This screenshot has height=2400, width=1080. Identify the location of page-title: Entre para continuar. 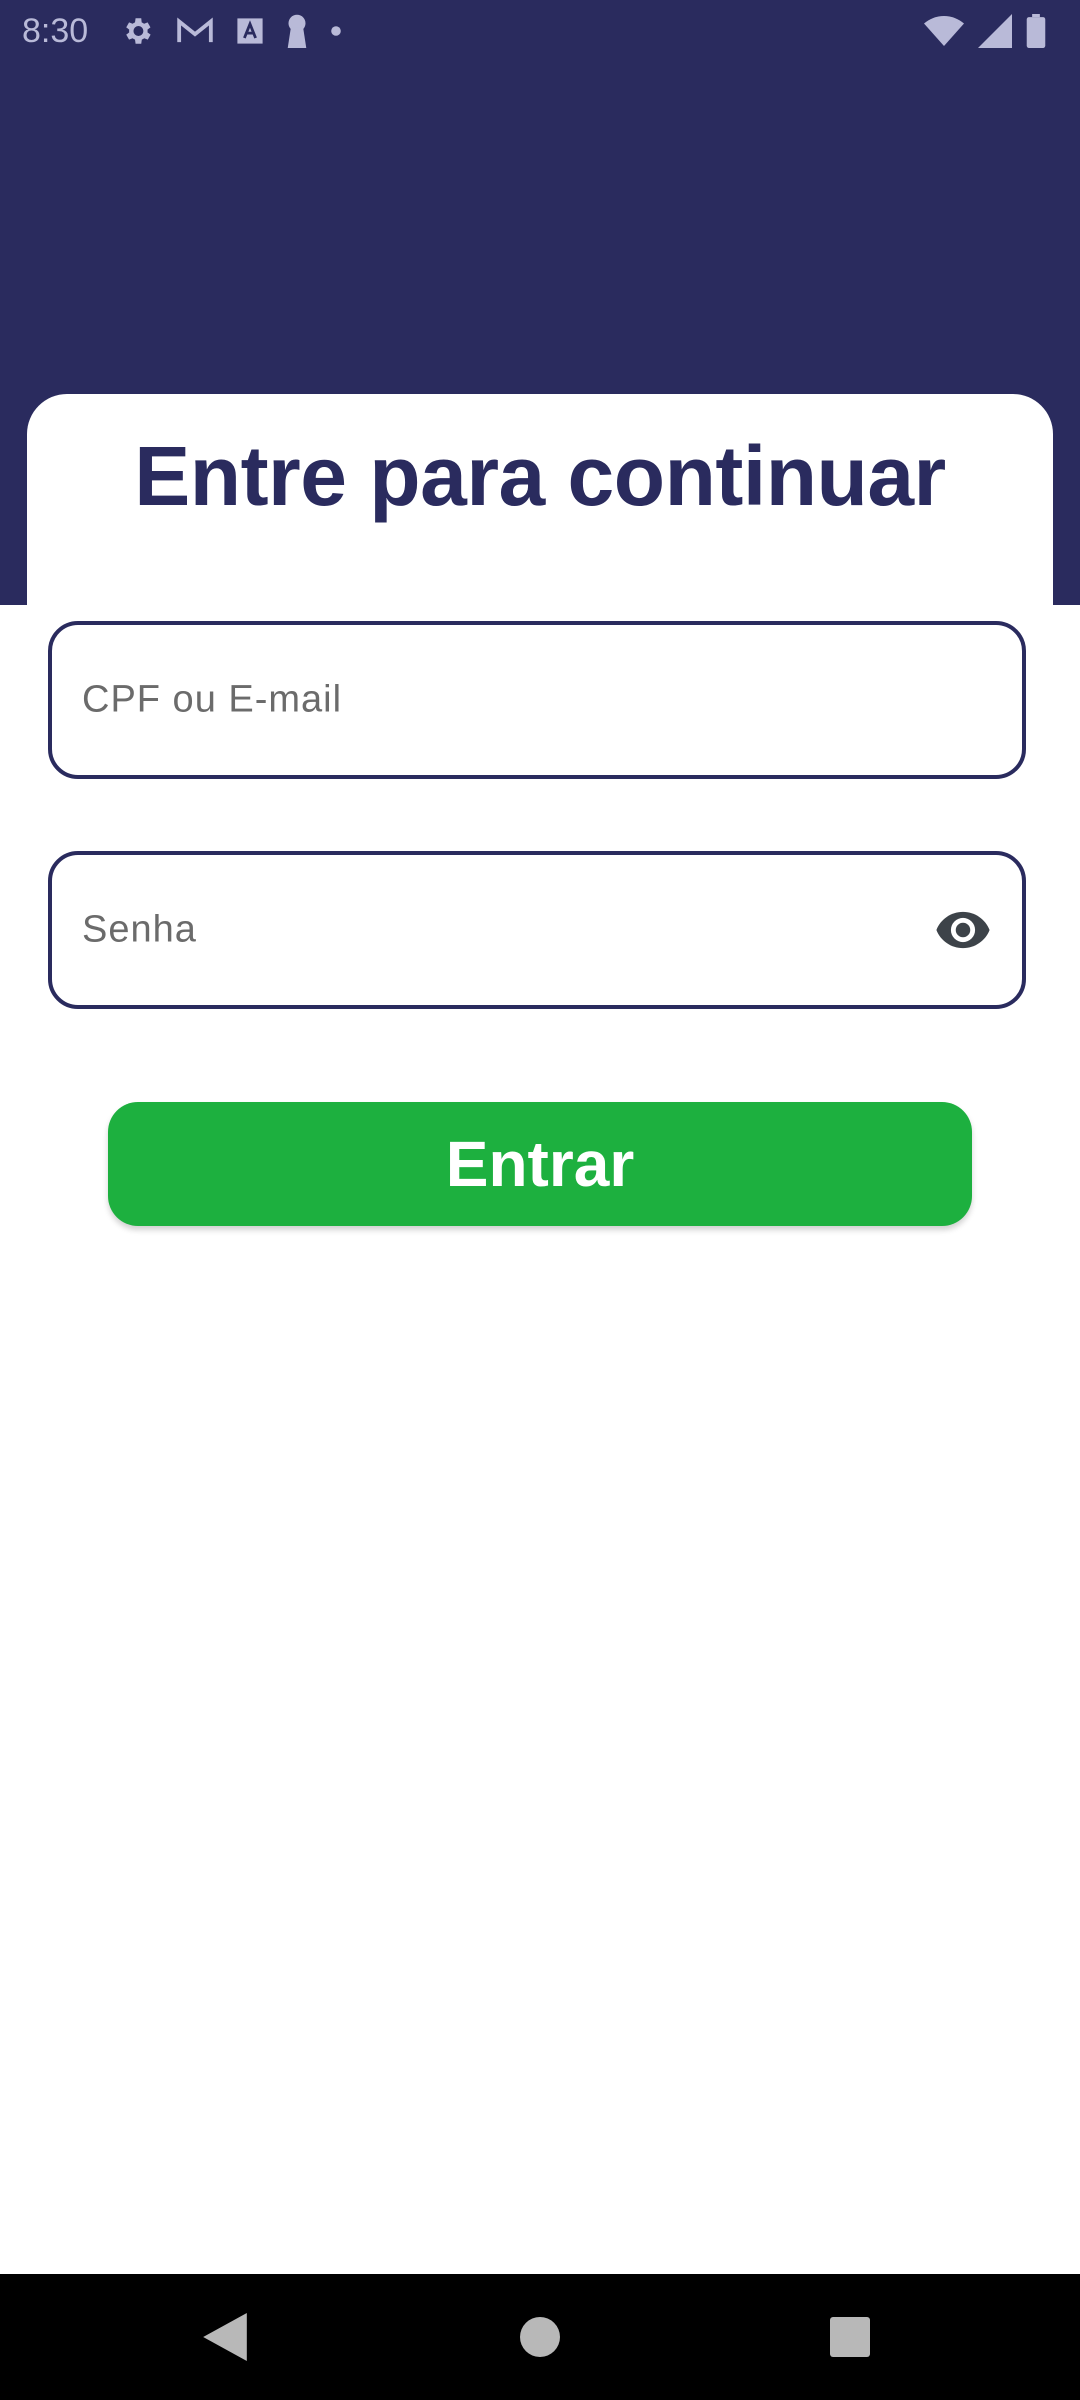
(540, 476).